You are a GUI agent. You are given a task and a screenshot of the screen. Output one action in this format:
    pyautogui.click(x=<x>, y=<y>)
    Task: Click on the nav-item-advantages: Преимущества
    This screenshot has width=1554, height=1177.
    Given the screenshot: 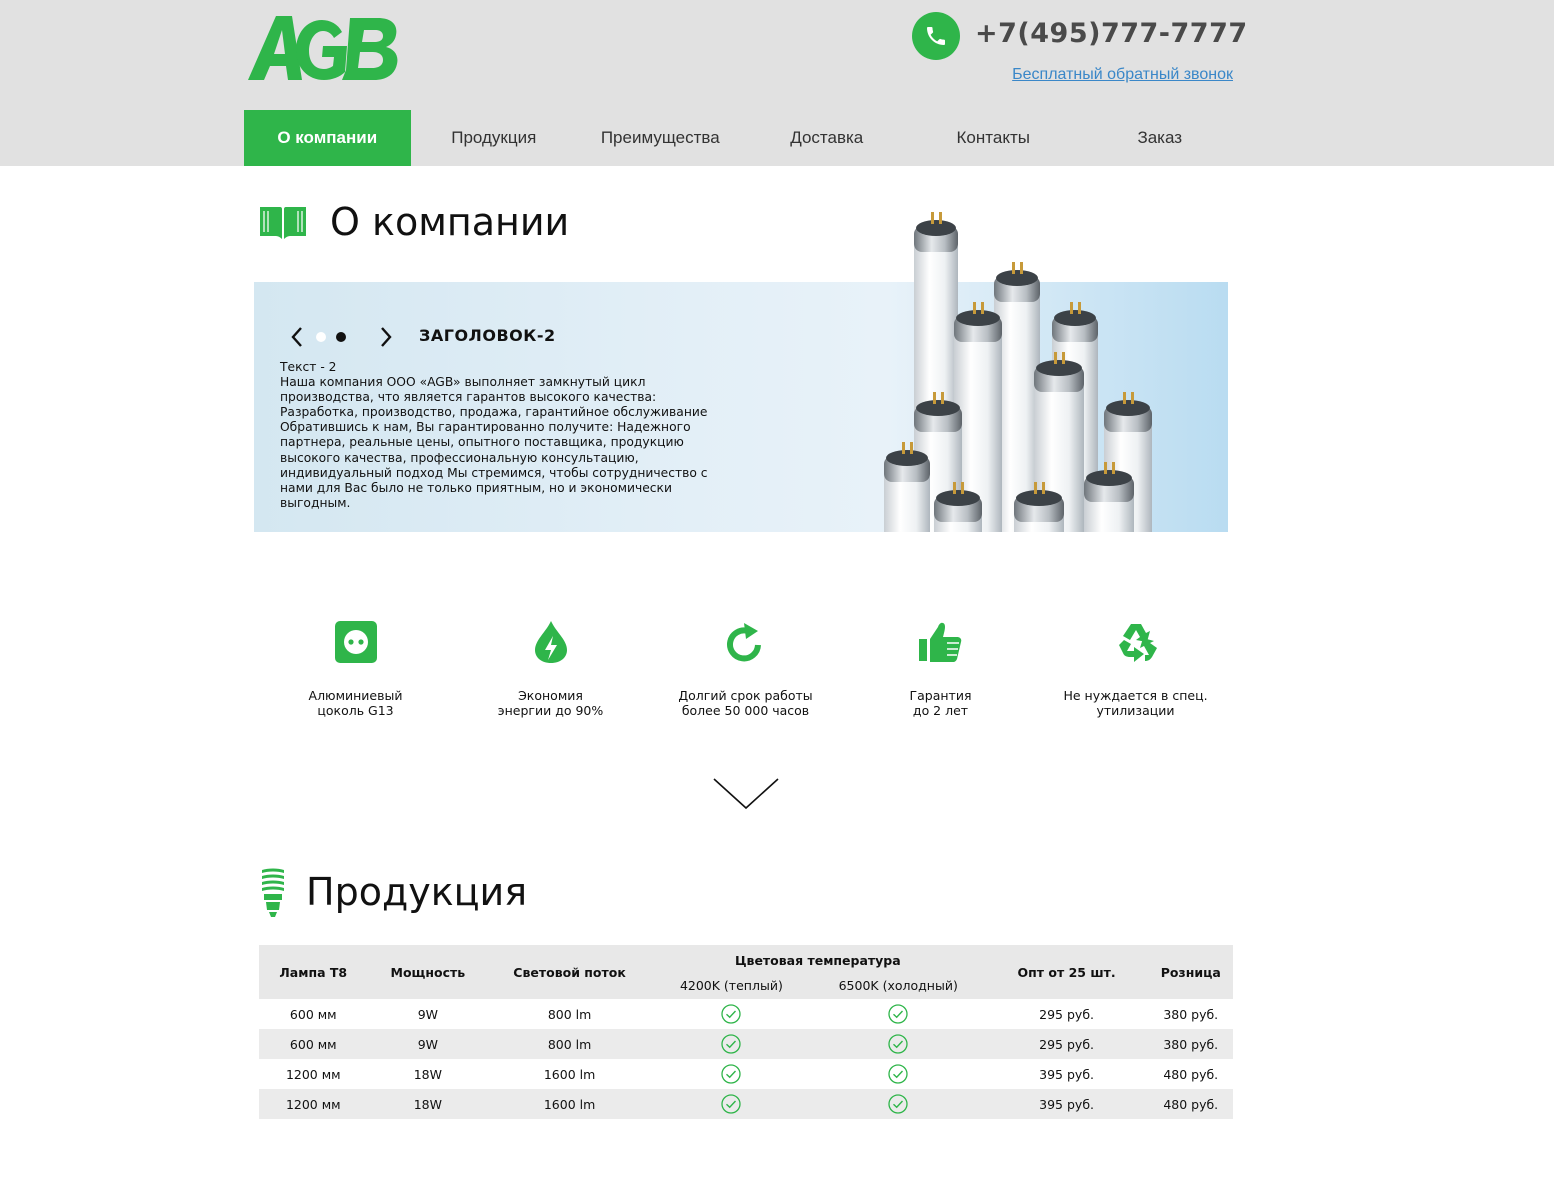 What is the action you would take?
    pyautogui.click(x=660, y=138)
    